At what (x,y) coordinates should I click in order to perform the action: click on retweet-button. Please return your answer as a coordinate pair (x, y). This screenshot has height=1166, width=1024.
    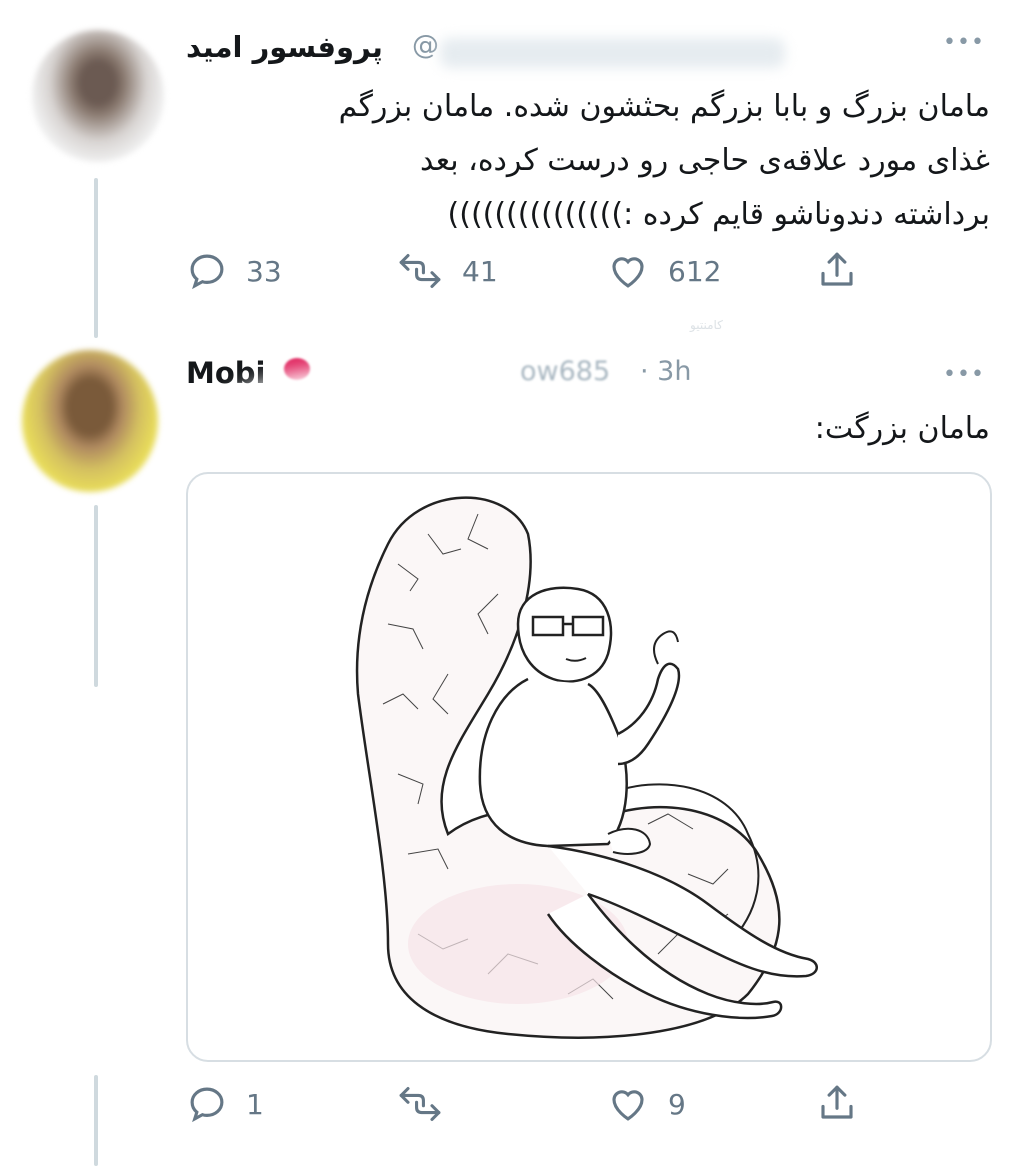
    Looking at the image, I should click on (429, 1104).